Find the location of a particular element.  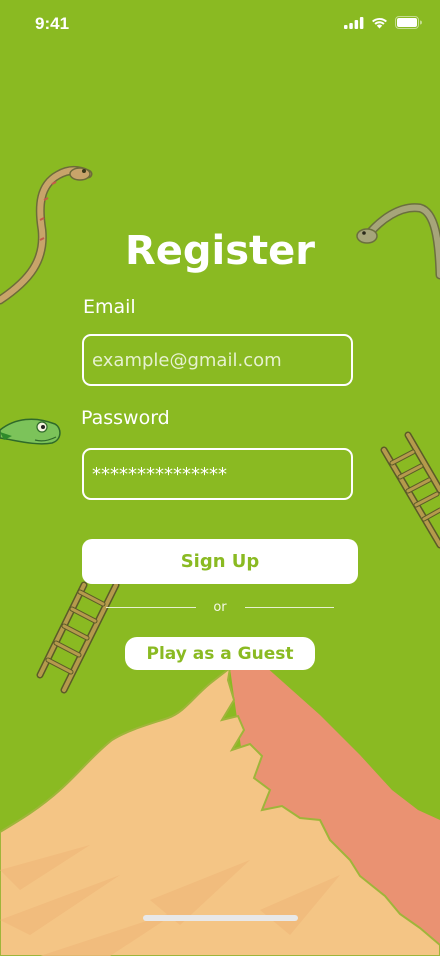

page-title: Register is located at coordinates (220, 251).